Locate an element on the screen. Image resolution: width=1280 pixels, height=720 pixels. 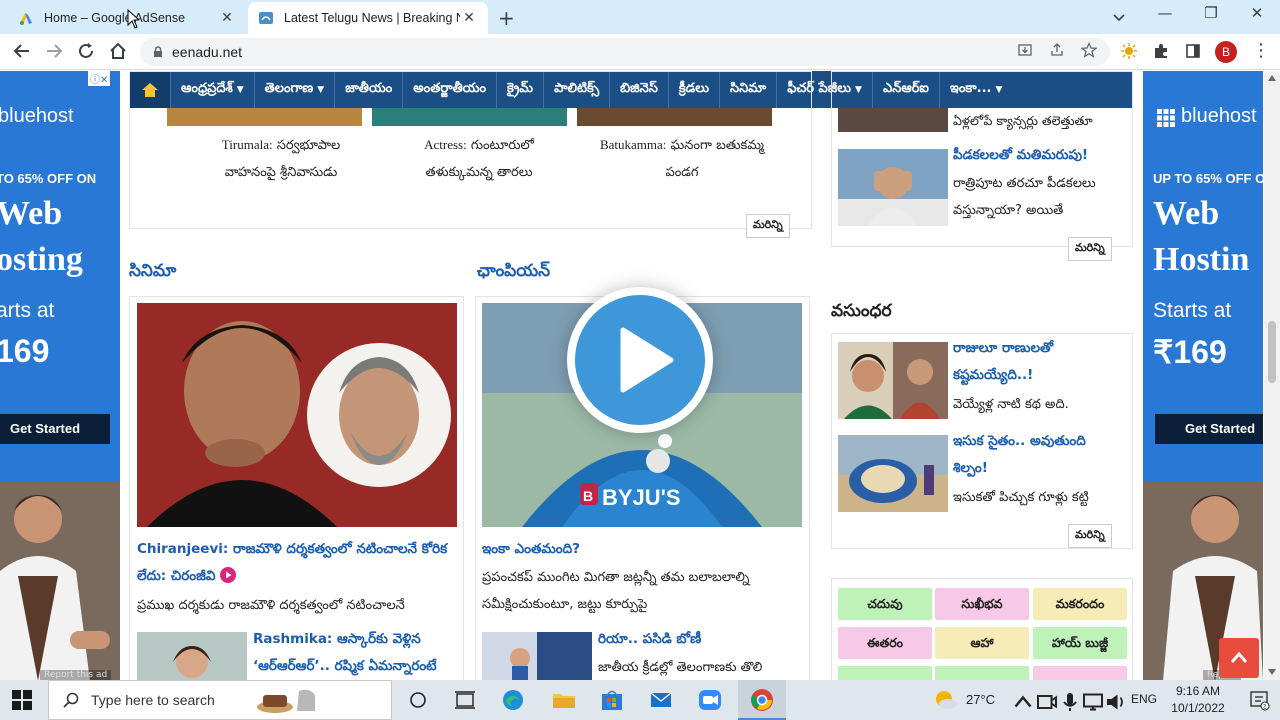
vasundhara-more-button: మరిన్ని is located at coordinates (1090, 536).